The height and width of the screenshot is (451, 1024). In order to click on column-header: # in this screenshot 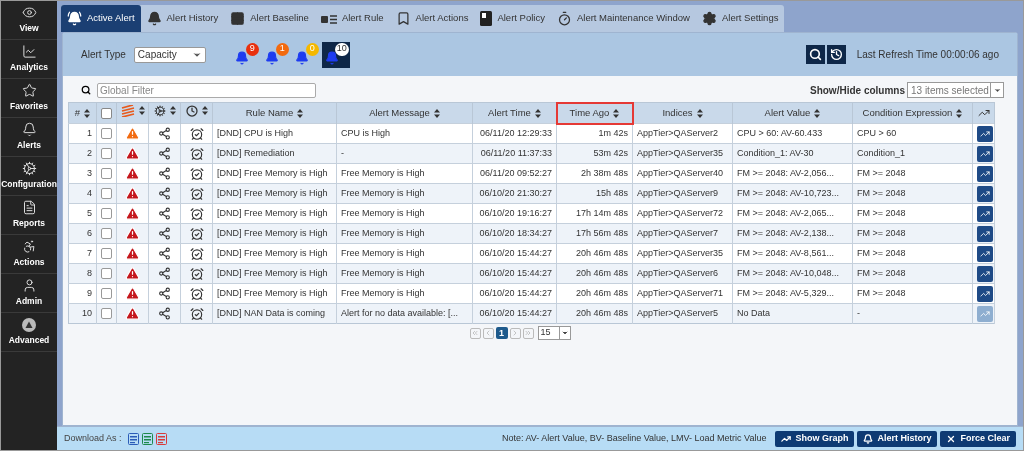, I will do `click(77, 112)`.